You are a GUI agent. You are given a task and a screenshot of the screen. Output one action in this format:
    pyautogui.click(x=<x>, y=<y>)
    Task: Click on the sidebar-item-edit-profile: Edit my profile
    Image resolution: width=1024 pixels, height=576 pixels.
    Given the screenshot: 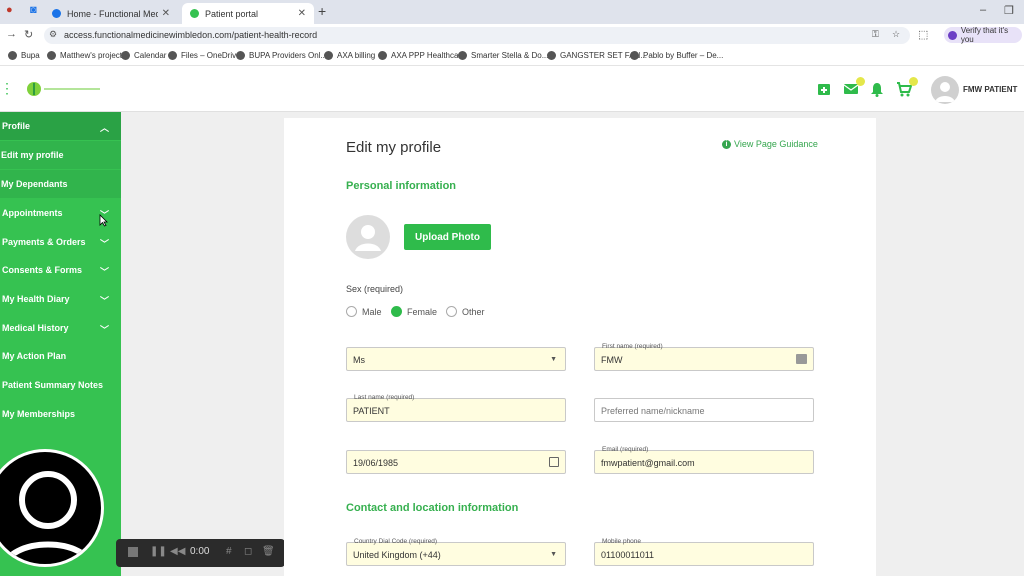 What is the action you would take?
    pyautogui.click(x=60, y=155)
    